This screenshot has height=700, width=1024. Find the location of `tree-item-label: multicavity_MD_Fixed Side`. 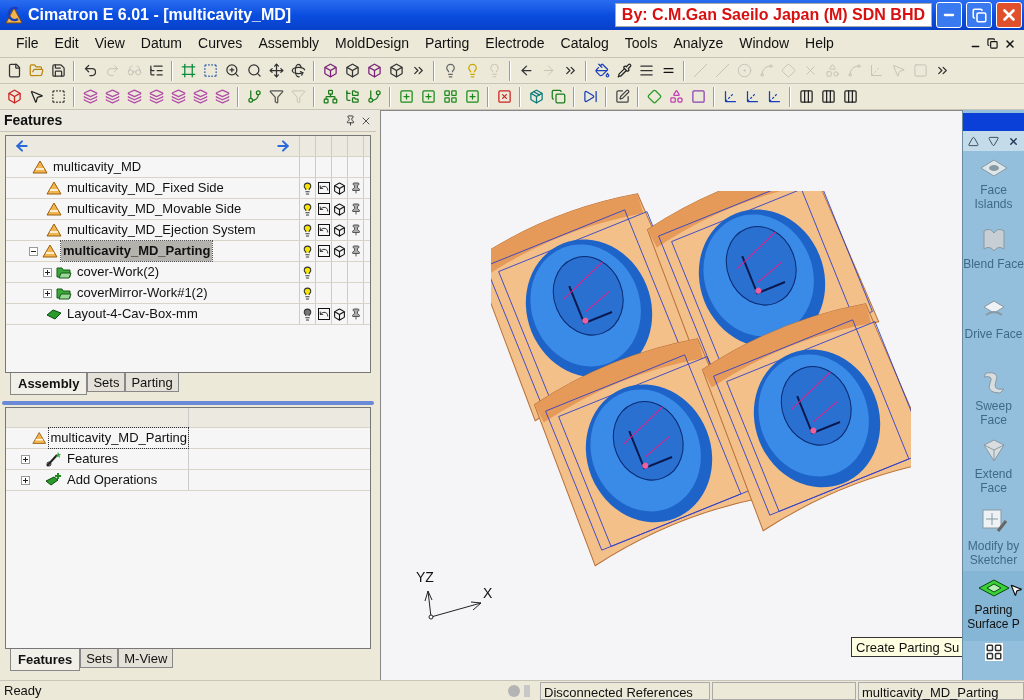

tree-item-label: multicavity_MD_Fixed Side is located at coordinates (145, 188).